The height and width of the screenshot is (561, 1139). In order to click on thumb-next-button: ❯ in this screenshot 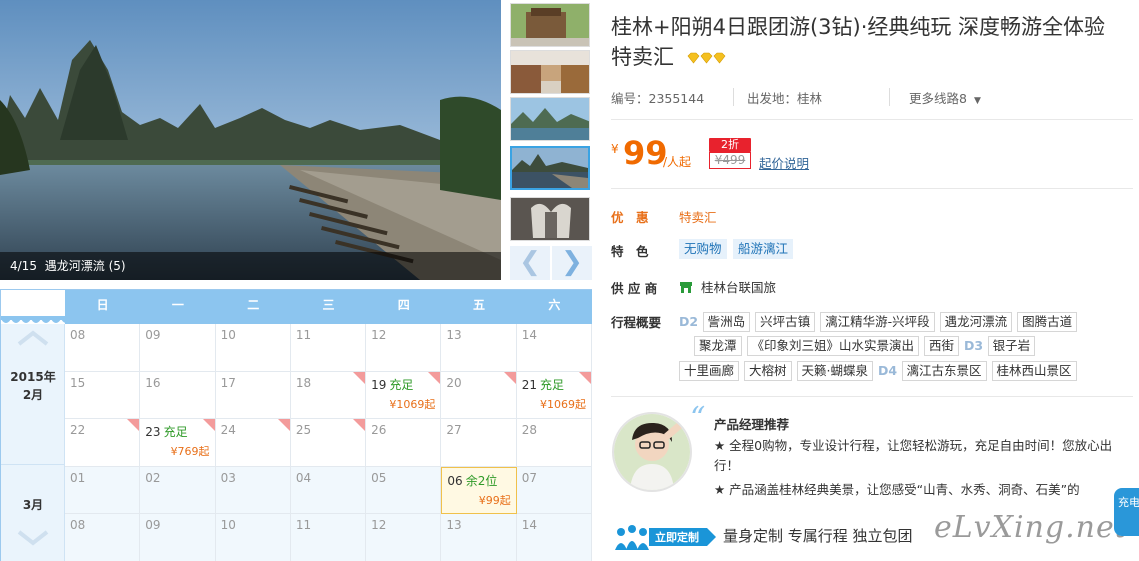, I will do `click(572, 263)`.